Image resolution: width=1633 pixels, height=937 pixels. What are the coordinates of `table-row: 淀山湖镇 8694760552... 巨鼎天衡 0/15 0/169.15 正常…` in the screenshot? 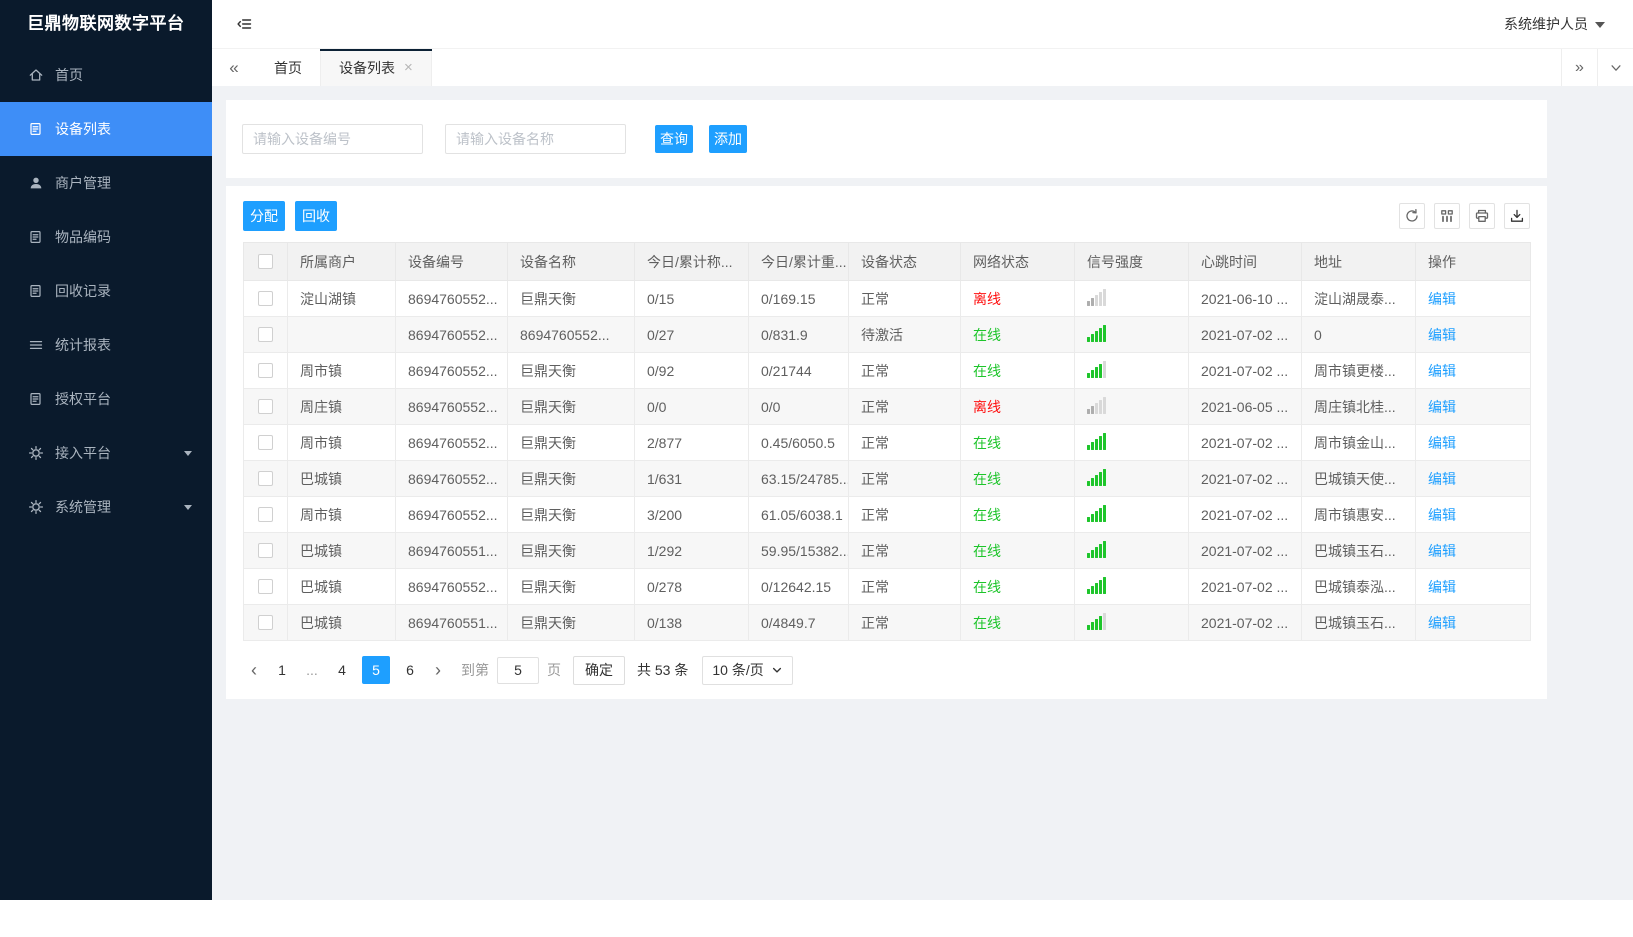 It's located at (887, 298).